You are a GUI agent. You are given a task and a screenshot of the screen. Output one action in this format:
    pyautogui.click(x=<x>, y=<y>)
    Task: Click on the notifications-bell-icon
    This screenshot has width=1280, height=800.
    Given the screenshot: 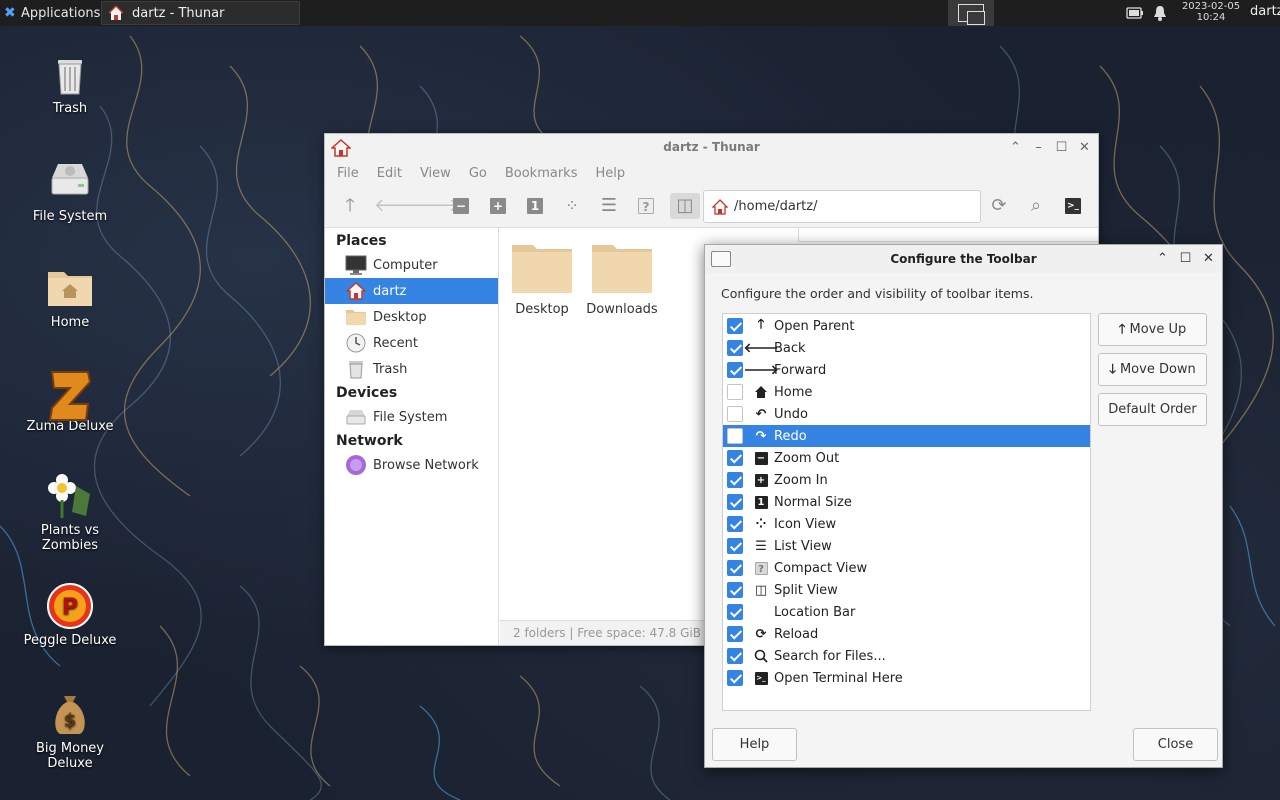 What is the action you would take?
    pyautogui.click(x=1160, y=13)
    